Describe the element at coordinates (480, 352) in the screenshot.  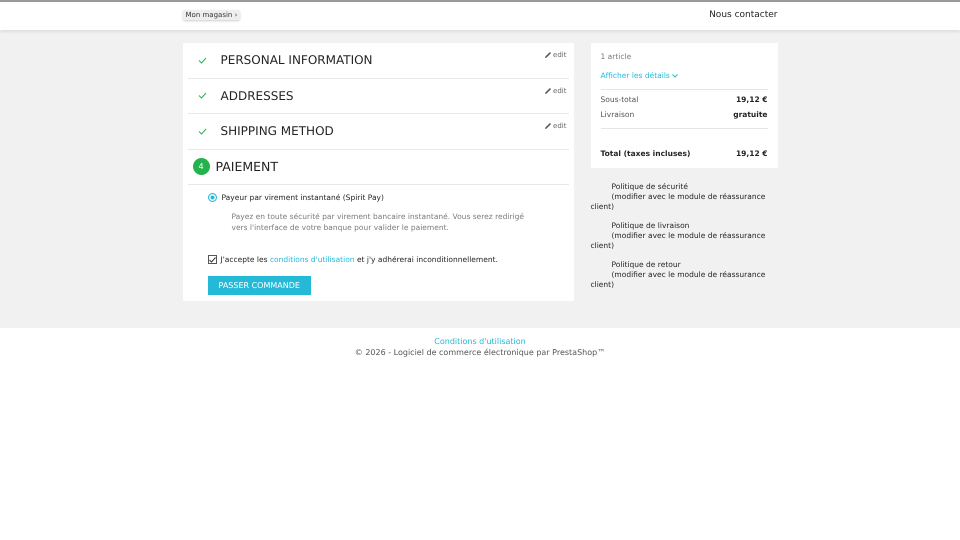
I see `copyright-text: © 2026 - Logiciel de commerce électronique par PrestaShop™` at that location.